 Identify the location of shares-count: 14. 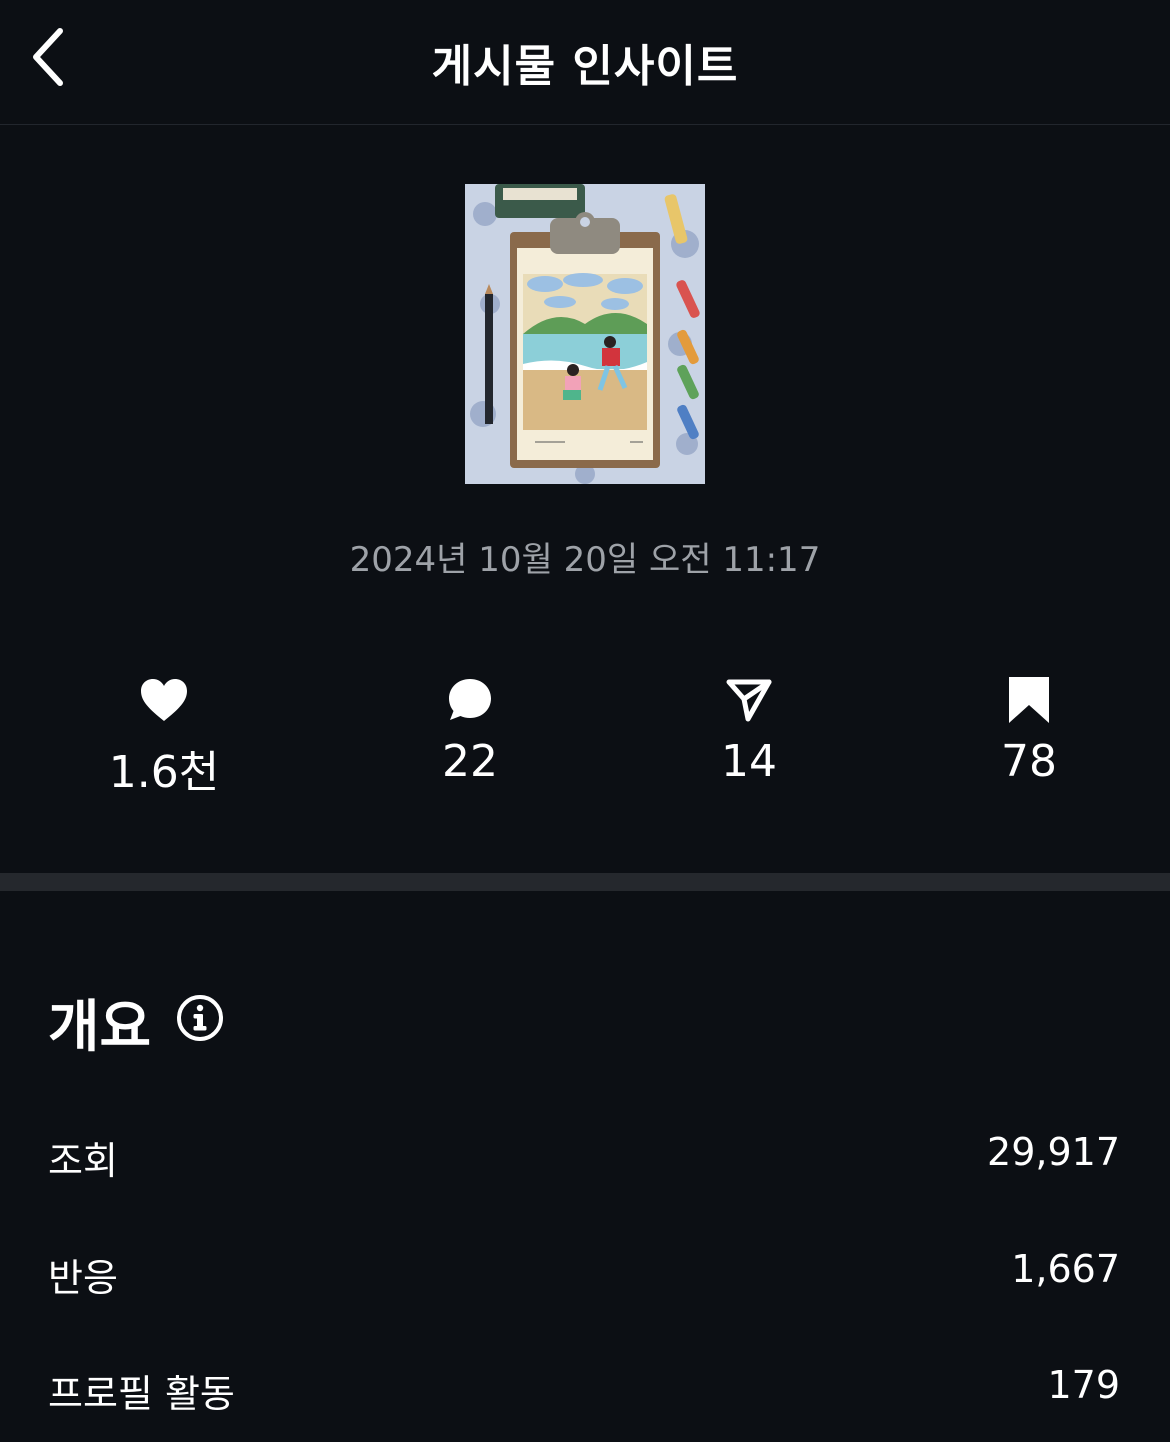
(749, 761).